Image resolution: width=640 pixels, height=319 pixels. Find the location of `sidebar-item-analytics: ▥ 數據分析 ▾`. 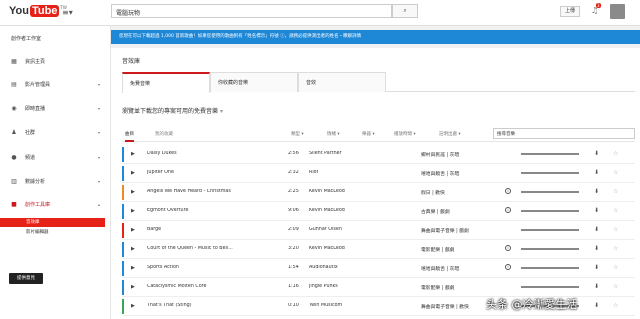

sidebar-item-analytics: ▥ 數據分析 ▾ is located at coordinates (55, 181).